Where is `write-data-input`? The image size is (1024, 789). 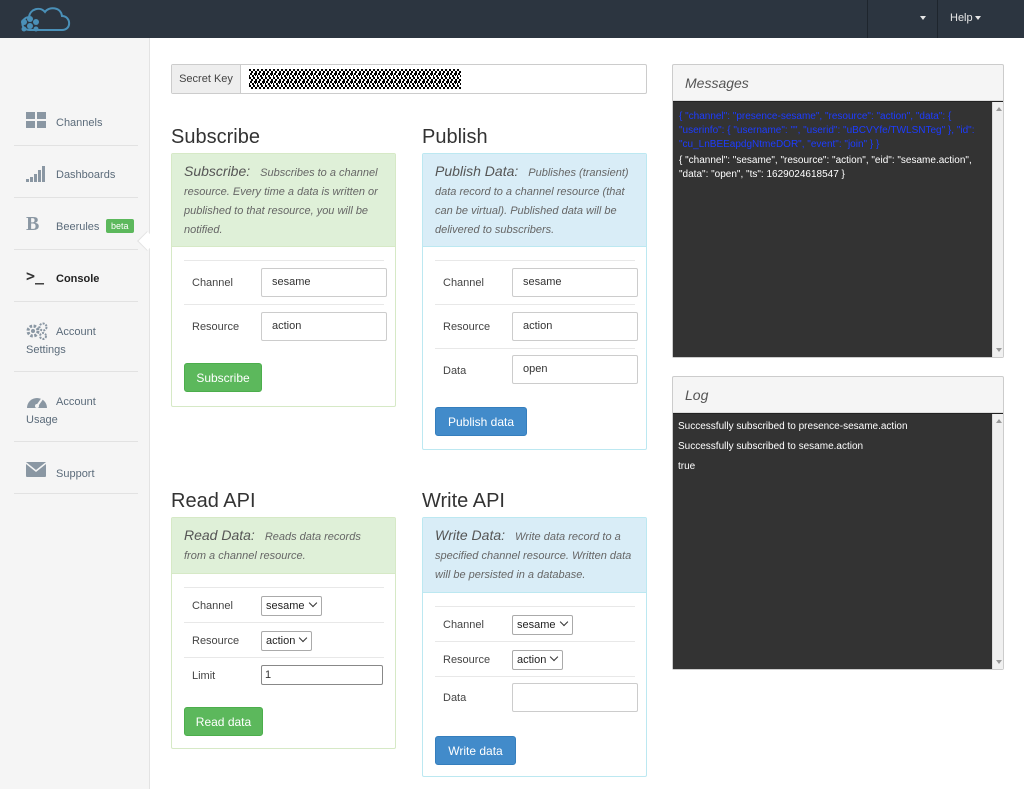 write-data-input is located at coordinates (575, 697).